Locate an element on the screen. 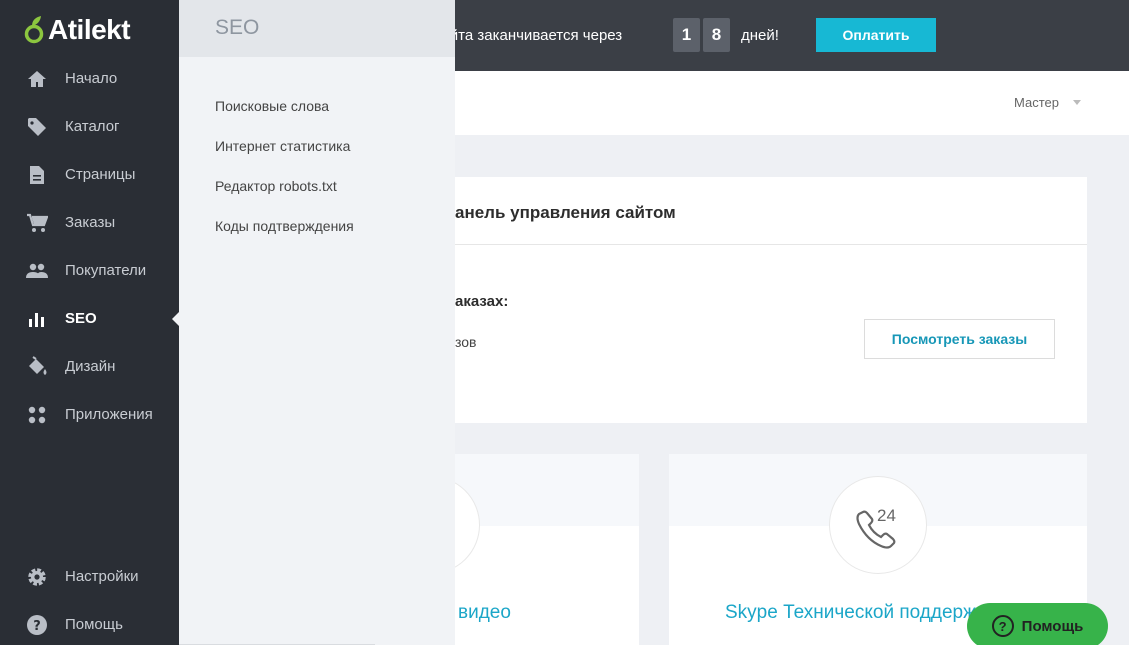 The width and height of the screenshot is (1129, 645). flyout-header: SEO is located at coordinates (317, 28).